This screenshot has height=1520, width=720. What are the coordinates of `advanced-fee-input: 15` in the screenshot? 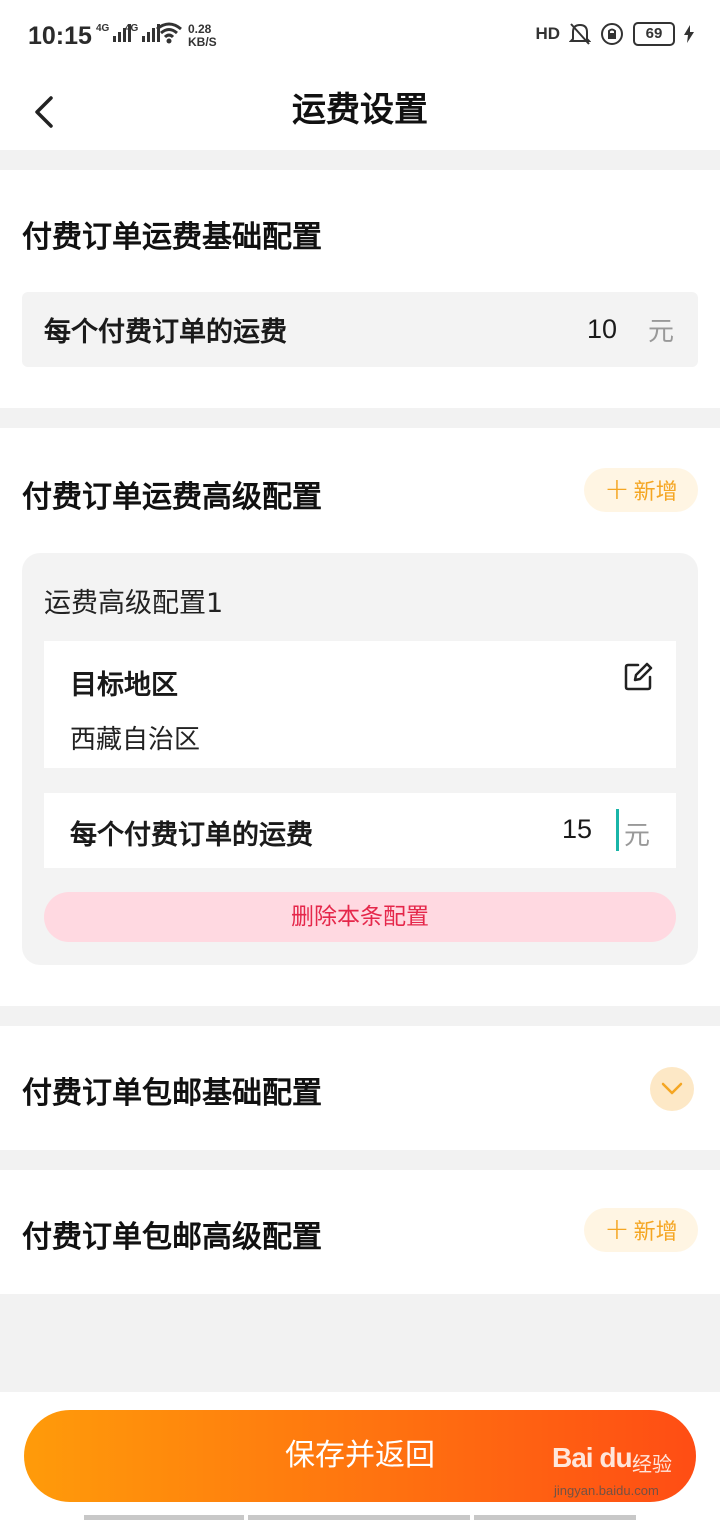 It's located at (577, 829).